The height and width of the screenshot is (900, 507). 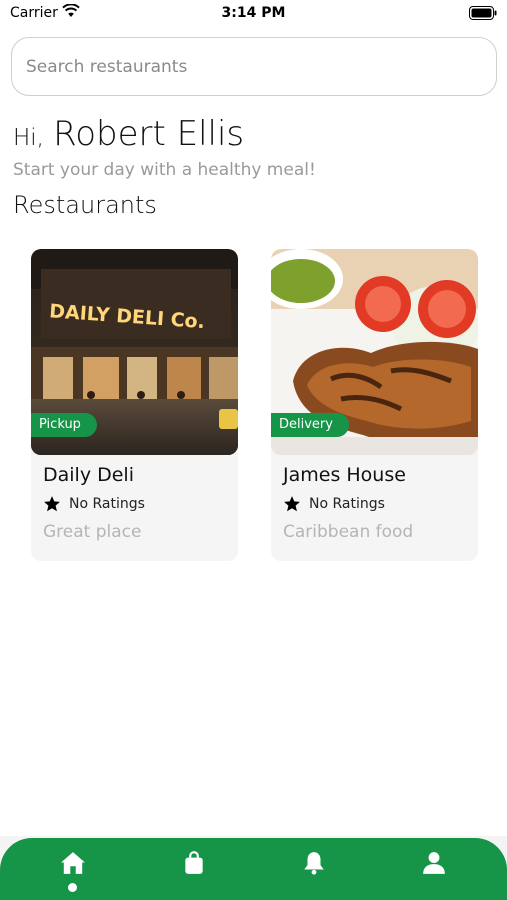 What do you see at coordinates (253, 869) in the screenshot?
I see `bottom-nav` at bounding box center [253, 869].